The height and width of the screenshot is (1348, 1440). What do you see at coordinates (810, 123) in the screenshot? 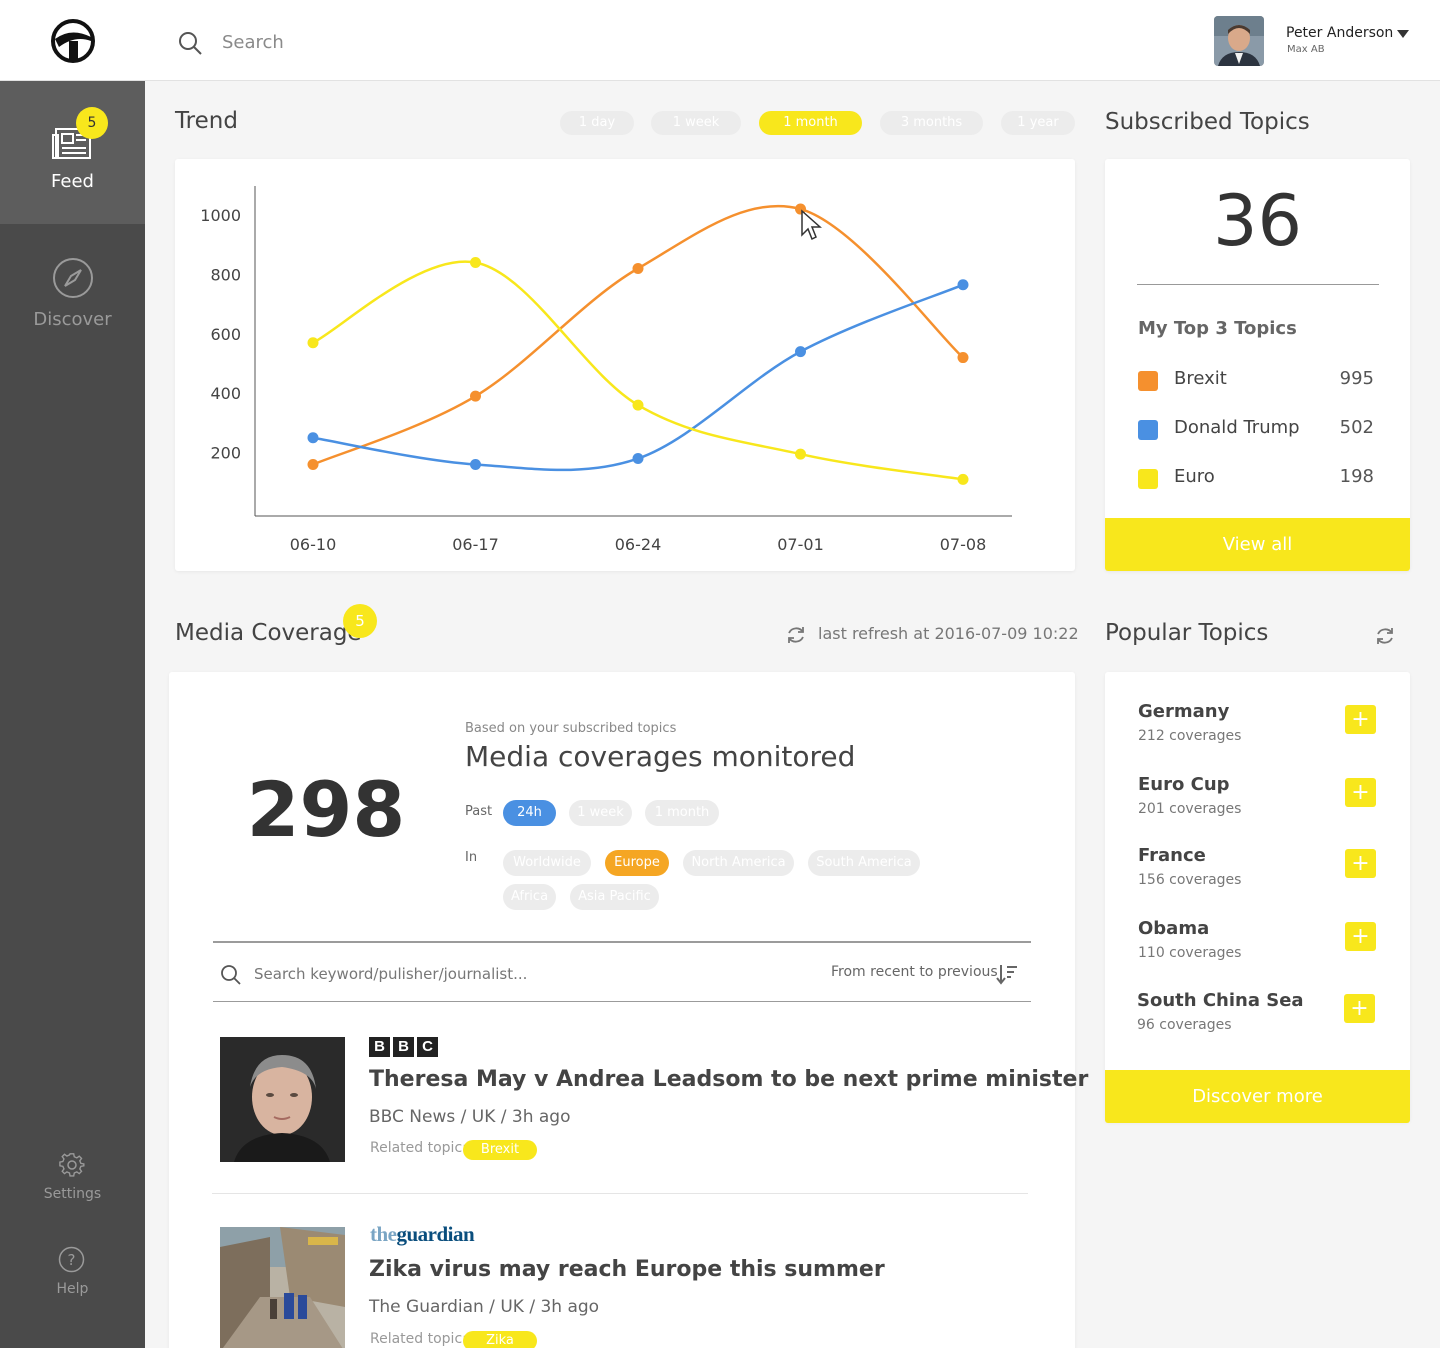
I see `range-1-month: 1 month` at bounding box center [810, 123].